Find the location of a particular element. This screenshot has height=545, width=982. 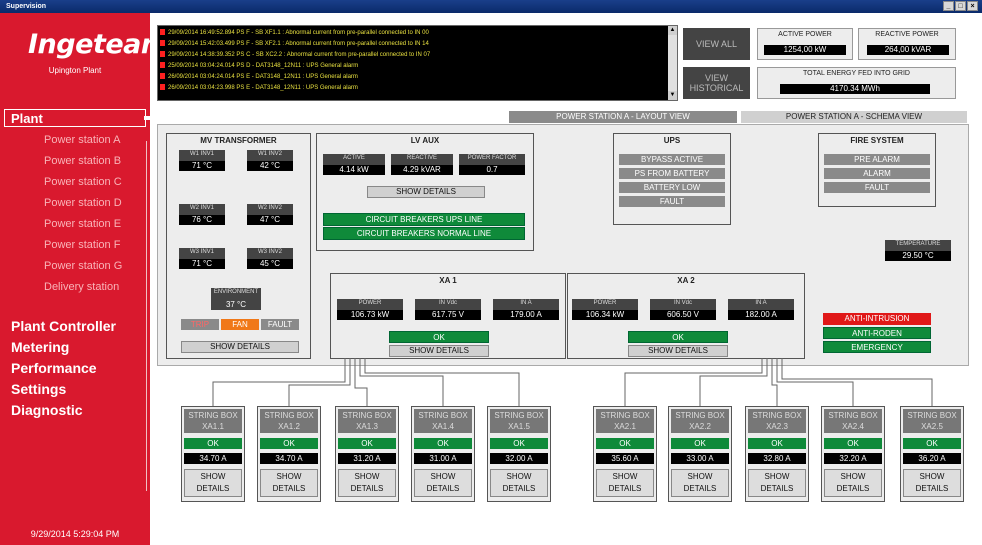

string-box-current: 32.20 A is located at coordinates (853, 458).